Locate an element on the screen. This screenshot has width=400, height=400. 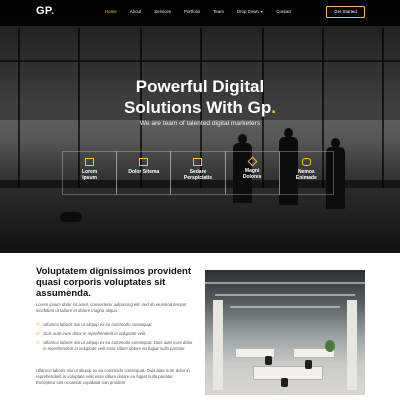
hero-title-line2: Solutions With Gp is located at coordinates (198, 107).